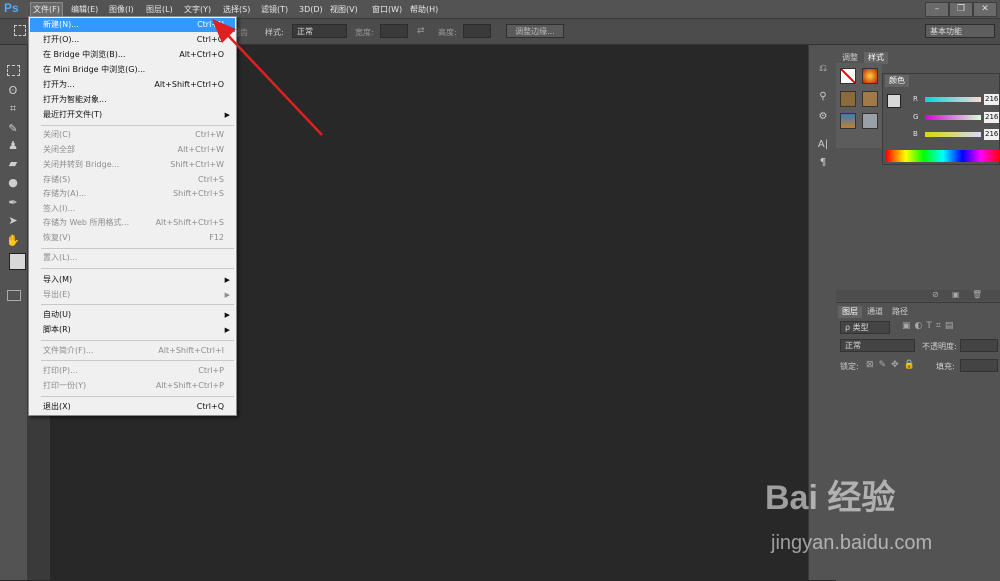  I want to click on b-slider, so click(953, 134).